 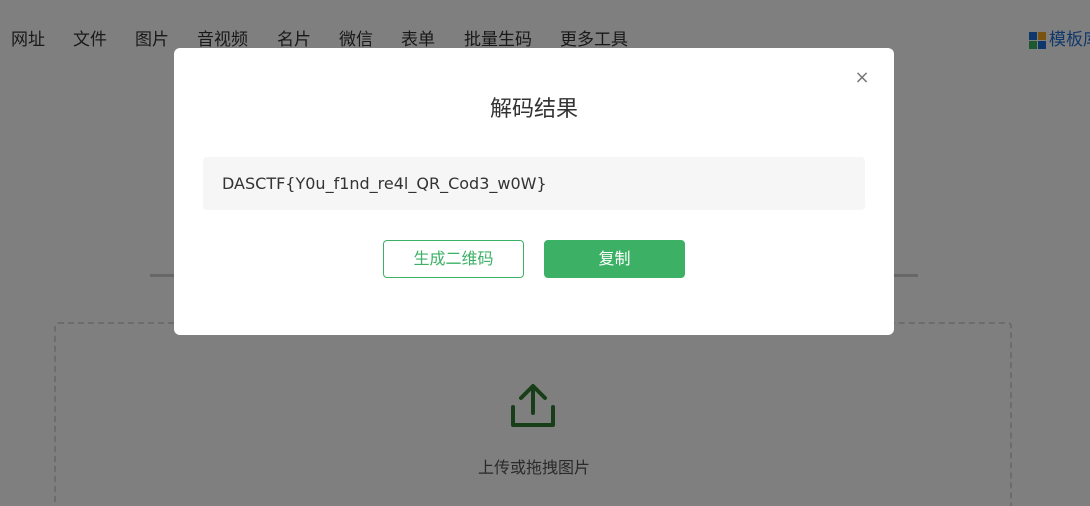 What do you see at coordinates (533, 109) in the screenshot?
I see `dialog-title: 解码结果` at bounding box center [533, 109].